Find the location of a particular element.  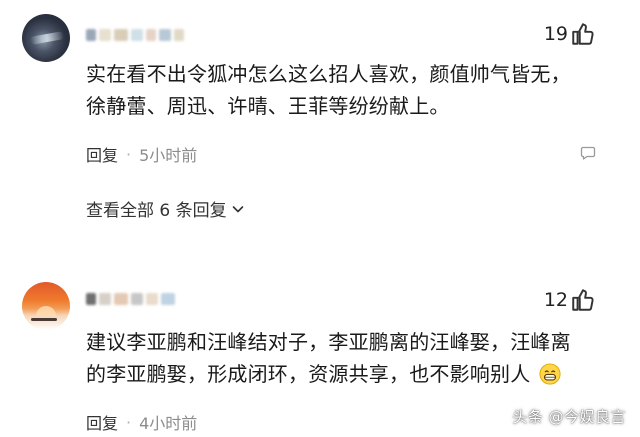

timestamp: 4小时前 is located at coordinates (168, 423).